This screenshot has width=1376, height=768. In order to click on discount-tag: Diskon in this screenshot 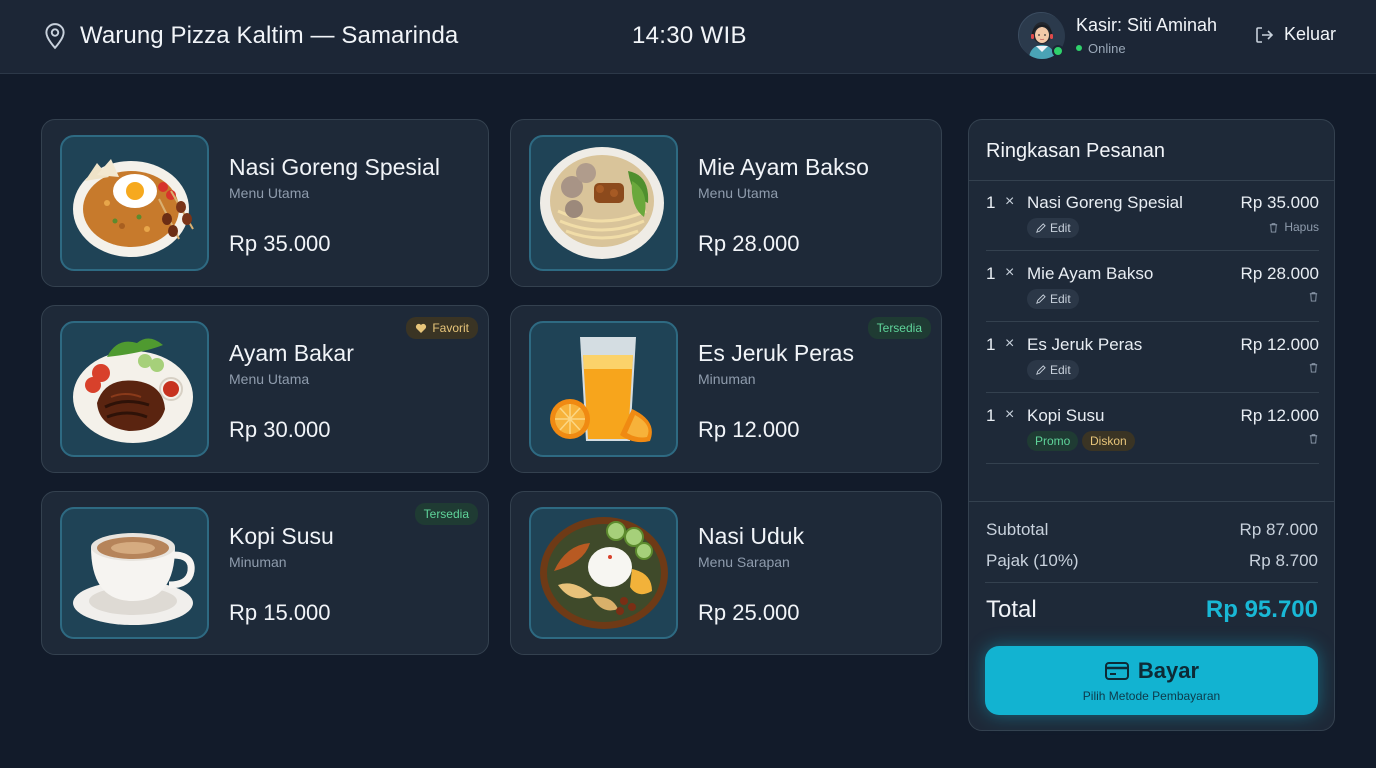, I will do `click(1108, 441)`.